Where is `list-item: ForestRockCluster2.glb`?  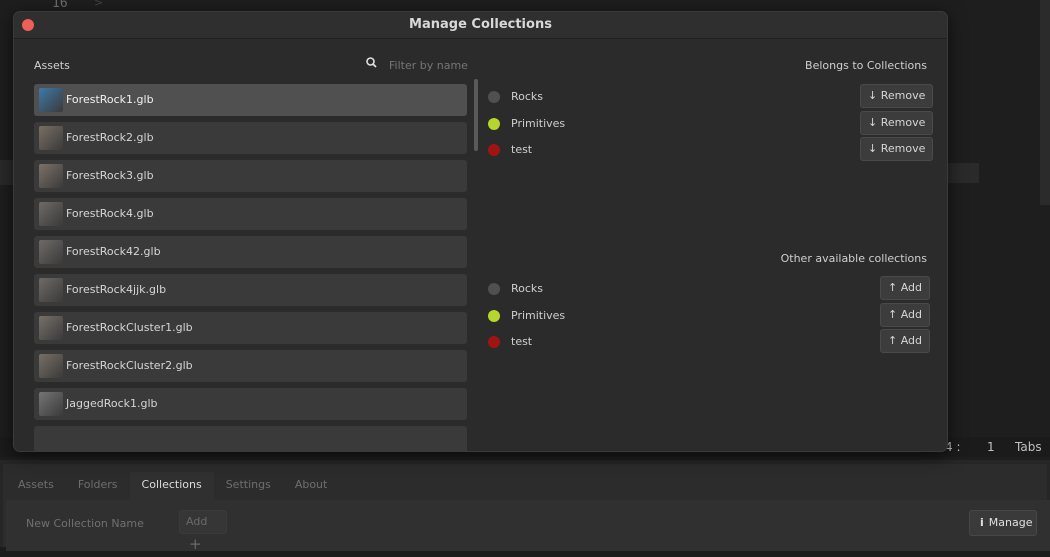 list-item: ForestRockCluster2.glb is located at coordinates (250, 366).